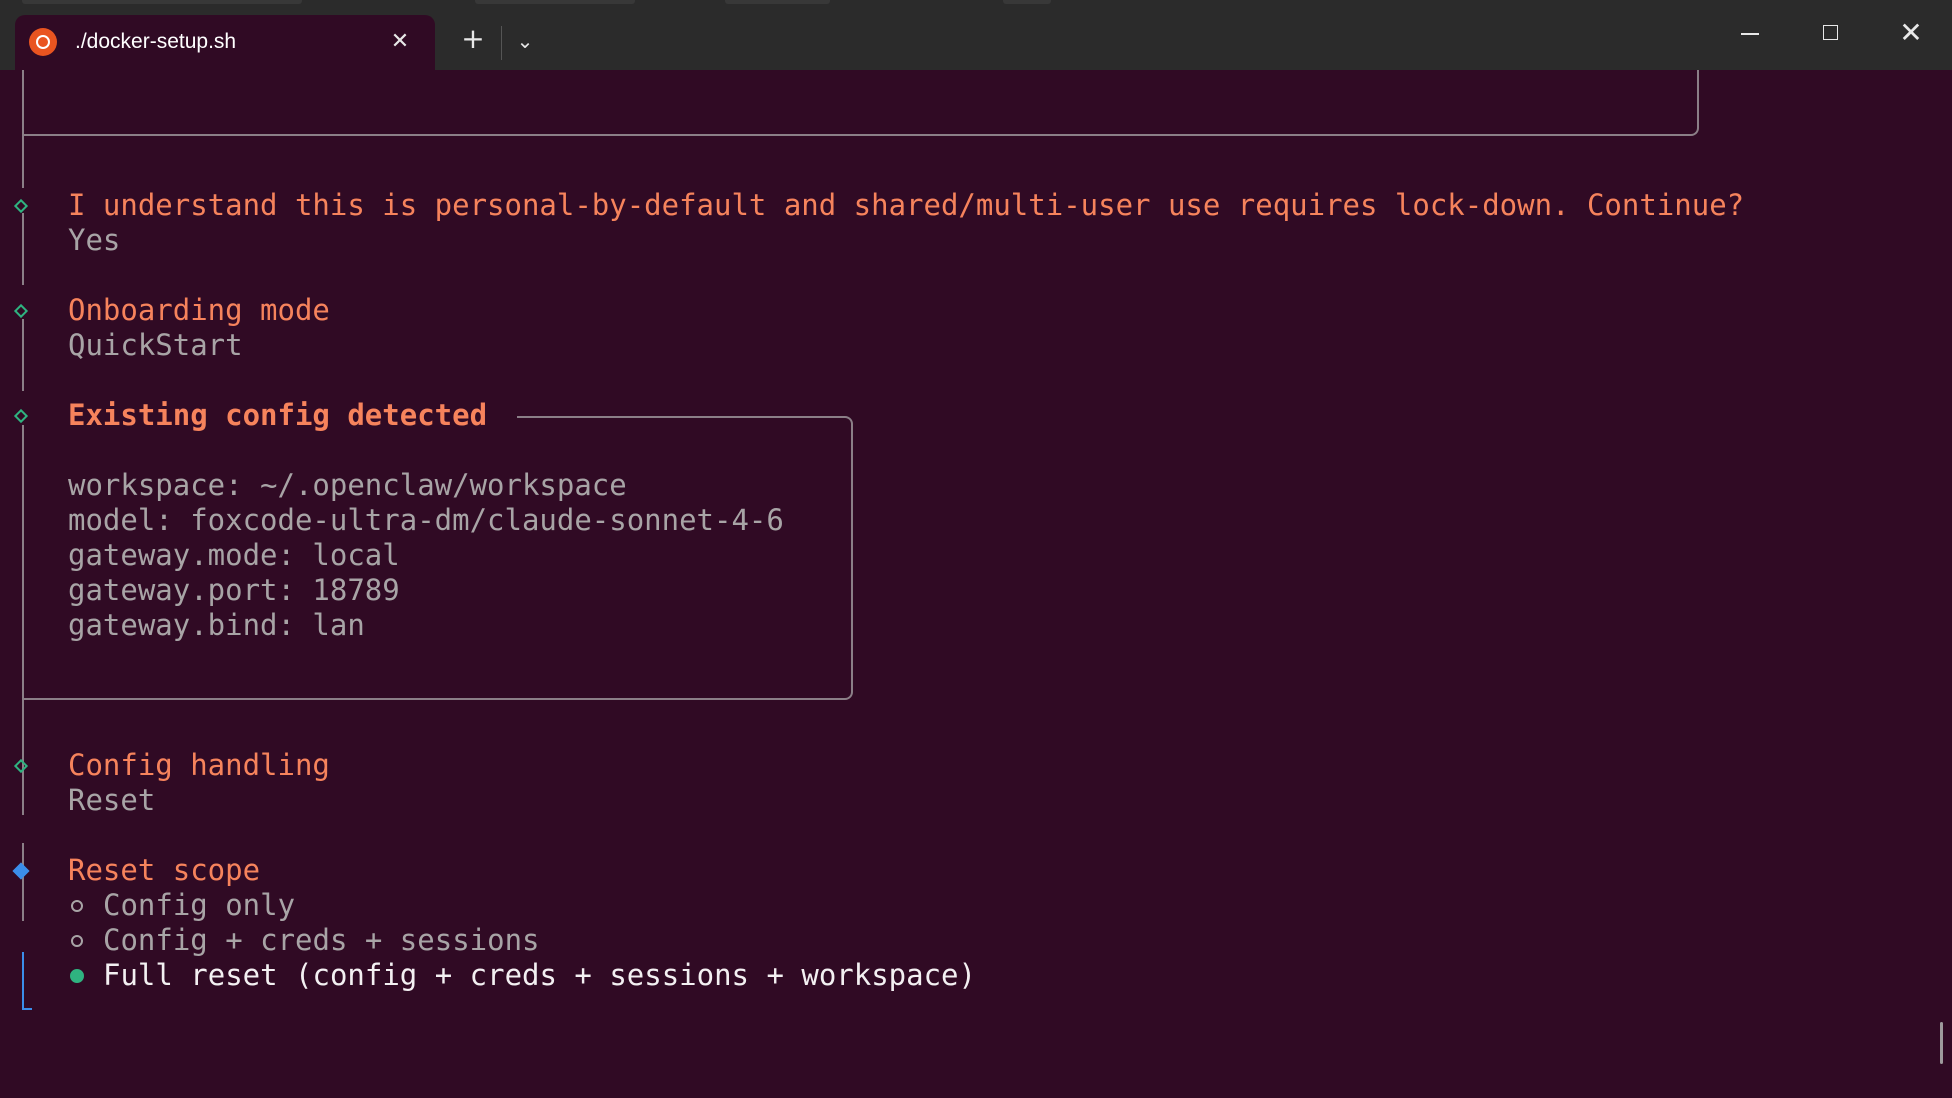  What do you see at coordinates (347, 485) in the screenshot?
I see `config-line: workspace: ~/.openclaw/workspace` at bounding box center [347, 485].